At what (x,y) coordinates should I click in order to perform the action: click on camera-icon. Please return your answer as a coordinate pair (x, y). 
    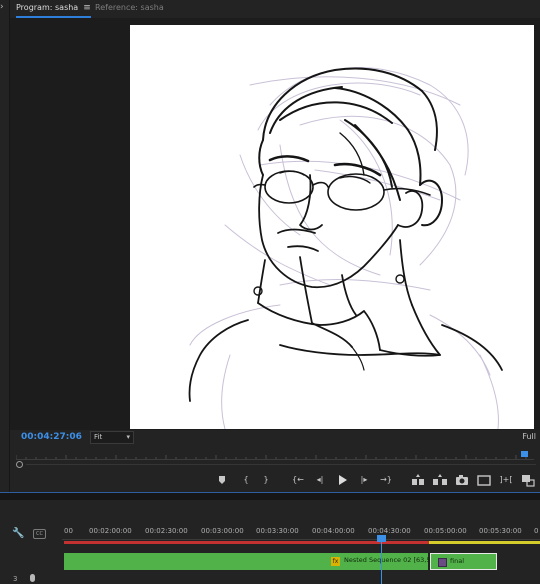
    Looking at the image, I should click on (462, 480).